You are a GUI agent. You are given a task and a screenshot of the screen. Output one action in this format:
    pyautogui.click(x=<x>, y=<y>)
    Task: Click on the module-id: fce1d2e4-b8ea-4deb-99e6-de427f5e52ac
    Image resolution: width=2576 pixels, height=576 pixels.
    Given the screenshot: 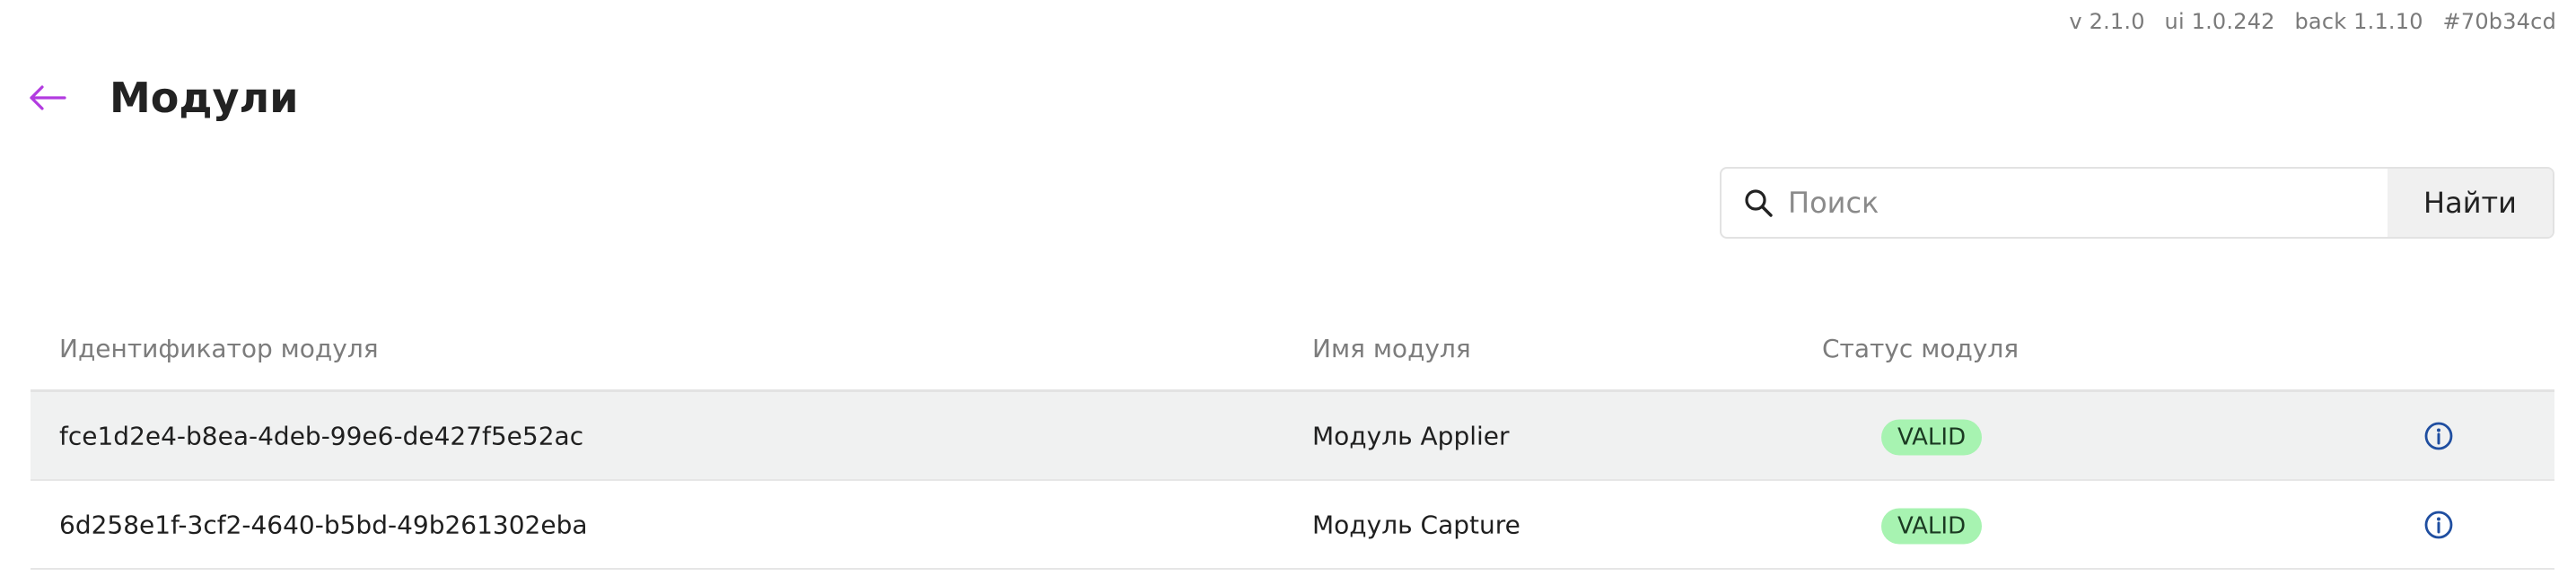 What is the action you would take?
    pyautogui.click(x=321, y=435)
    